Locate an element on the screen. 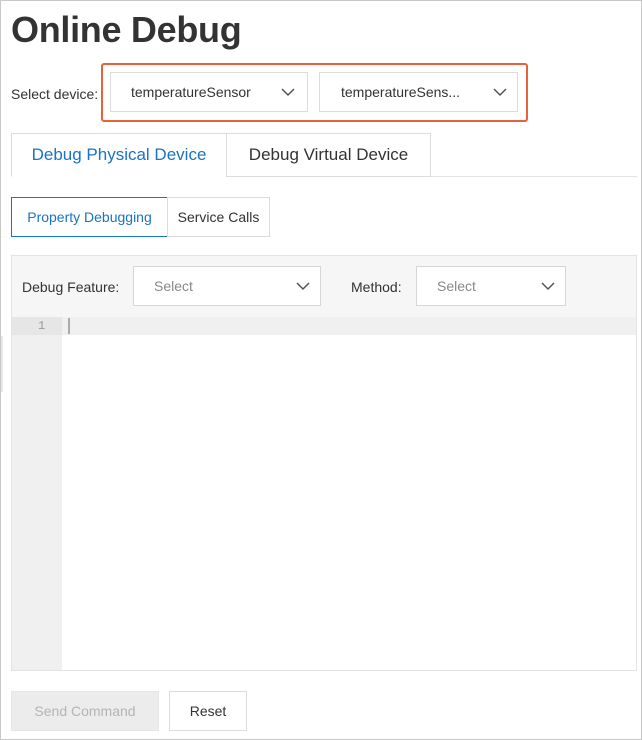  send-command-button: Send Command is located at coordinates (85, 711).